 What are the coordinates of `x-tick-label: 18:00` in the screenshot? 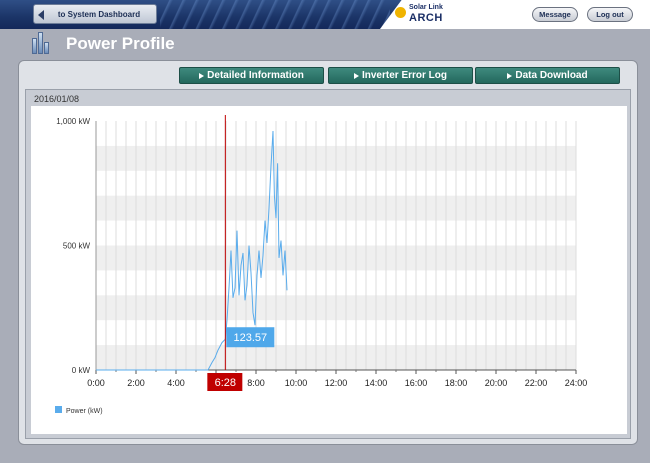 It's located at (456, 383).